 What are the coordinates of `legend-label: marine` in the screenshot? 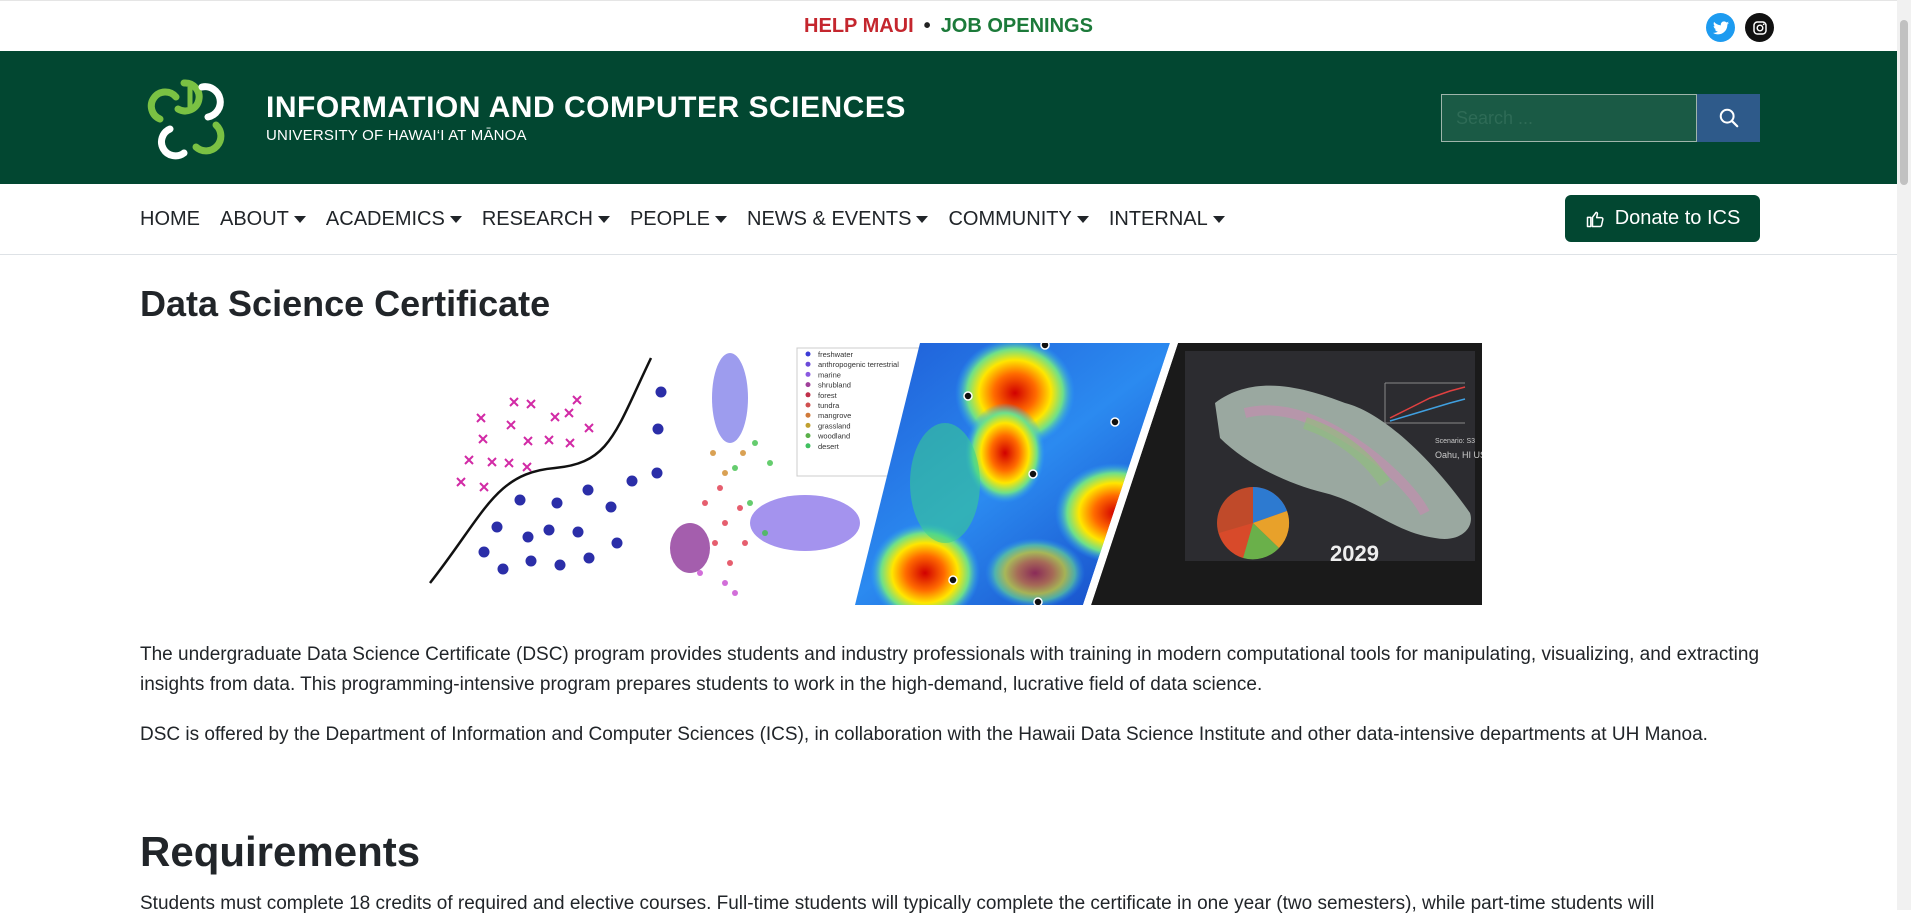 It's located at (829, 374).